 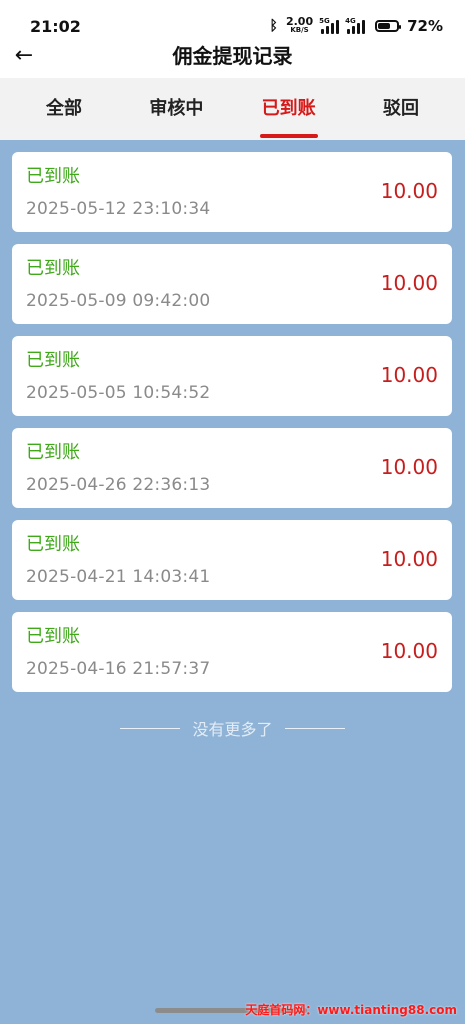 I want to click on tab-label: 审核中, so click(x=176, y=108).